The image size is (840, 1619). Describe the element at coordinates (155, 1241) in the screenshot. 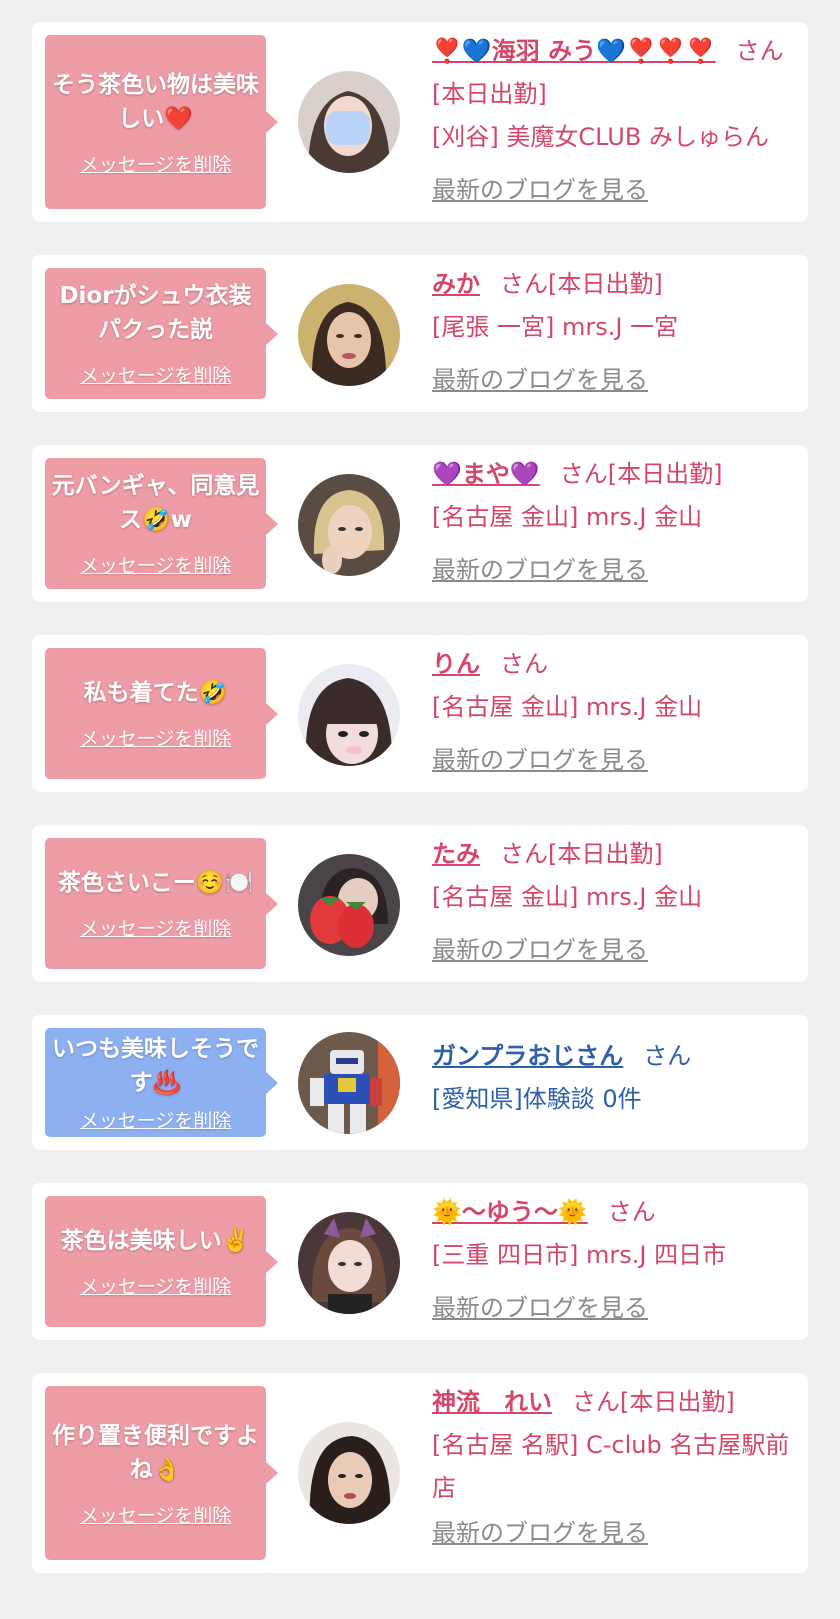

I see `message-text: 茶色は美味しい✌️` at that location.